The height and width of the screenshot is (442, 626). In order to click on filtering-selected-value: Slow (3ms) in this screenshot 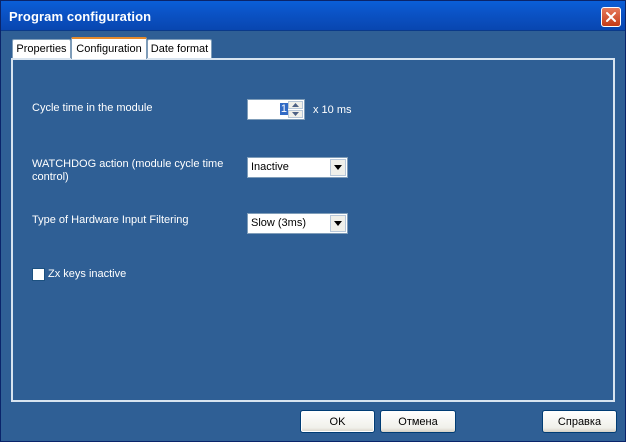, I will do `click(279, 223)`.